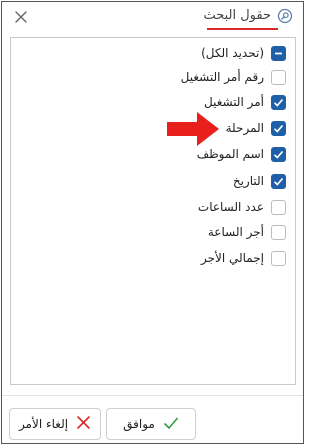  I want to click on red-arrow-icon, so click(193, 129).